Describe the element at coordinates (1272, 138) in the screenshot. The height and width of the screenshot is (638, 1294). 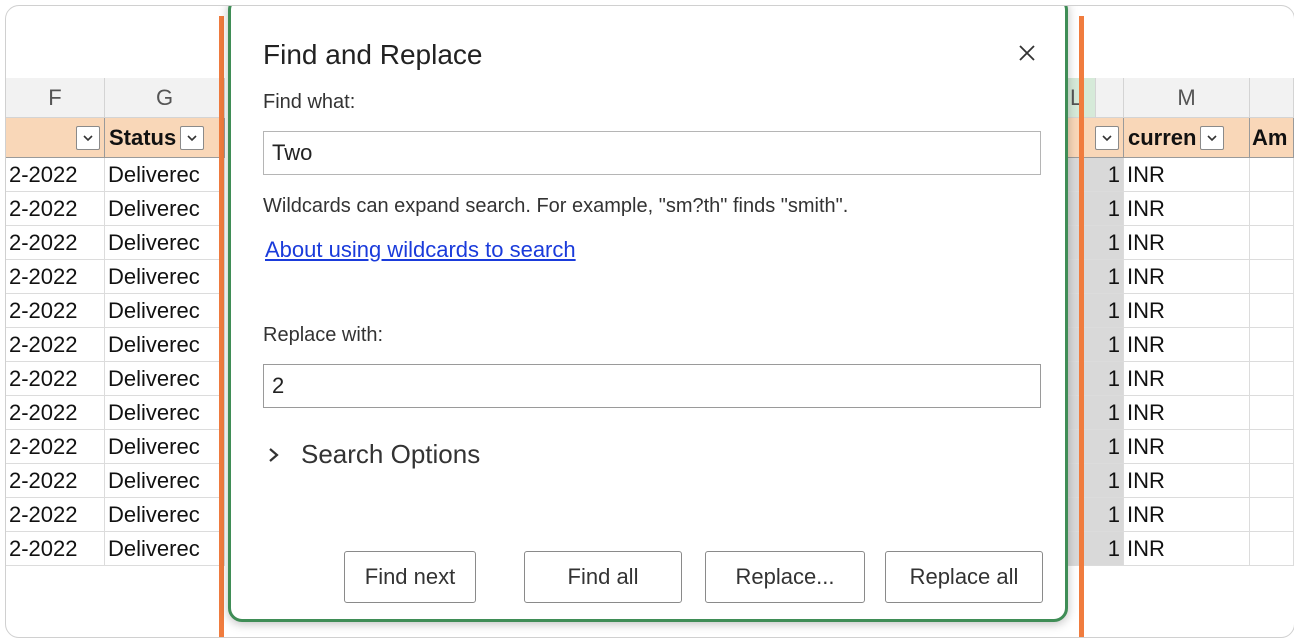
I see `table-header-amount: Am` at that location.